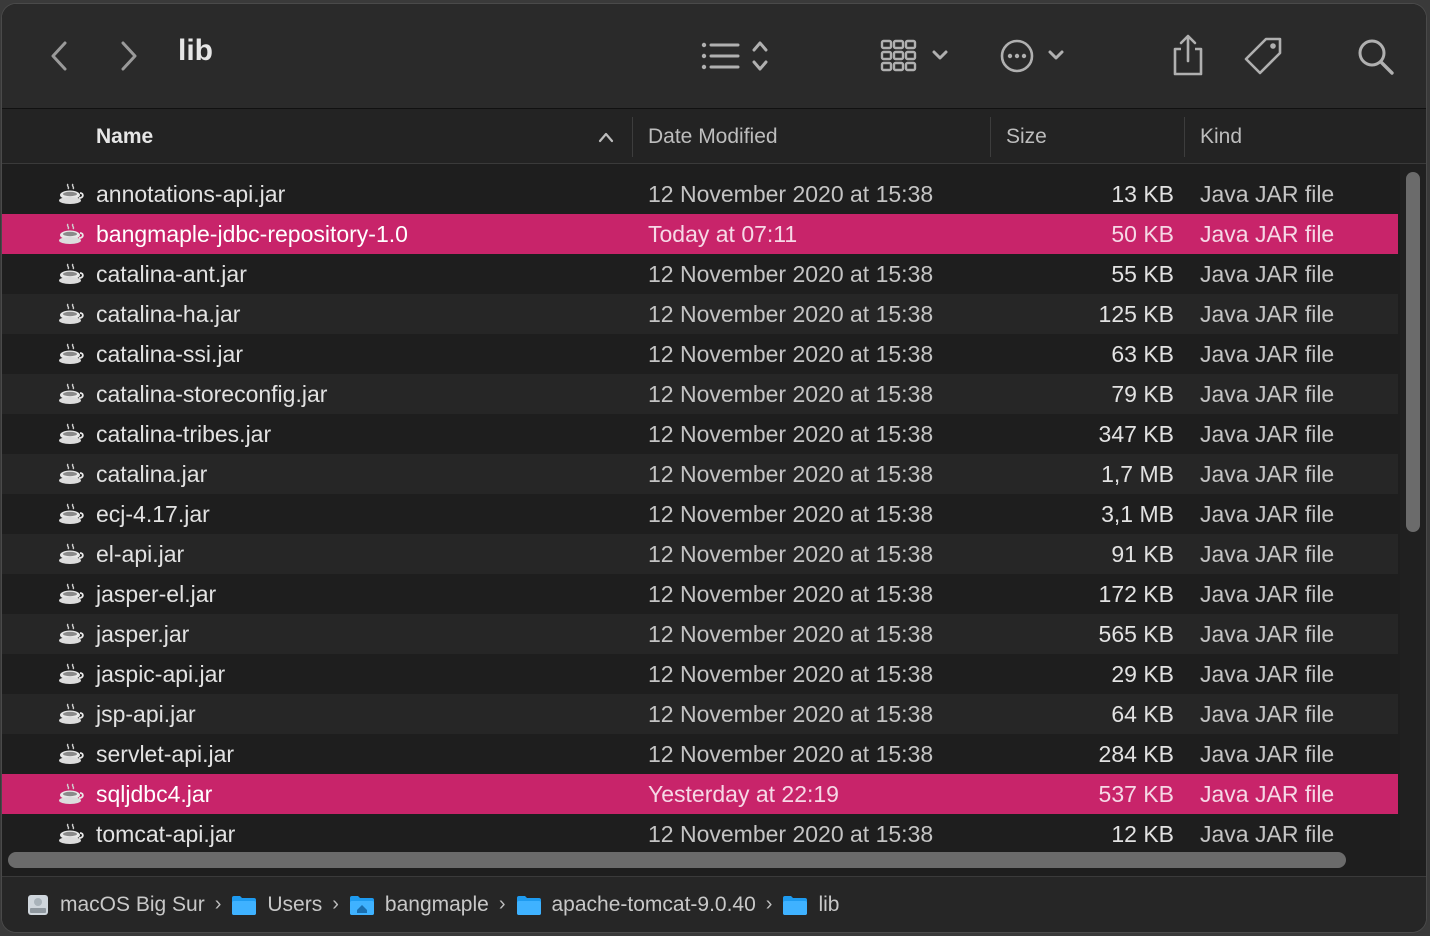 Image resolution: width=1430 pixels, height=936 pixels. Describe the element at coordinates (436, 904) in the screenshot. I see `breadcrumb-label: bangmaple` at that location.